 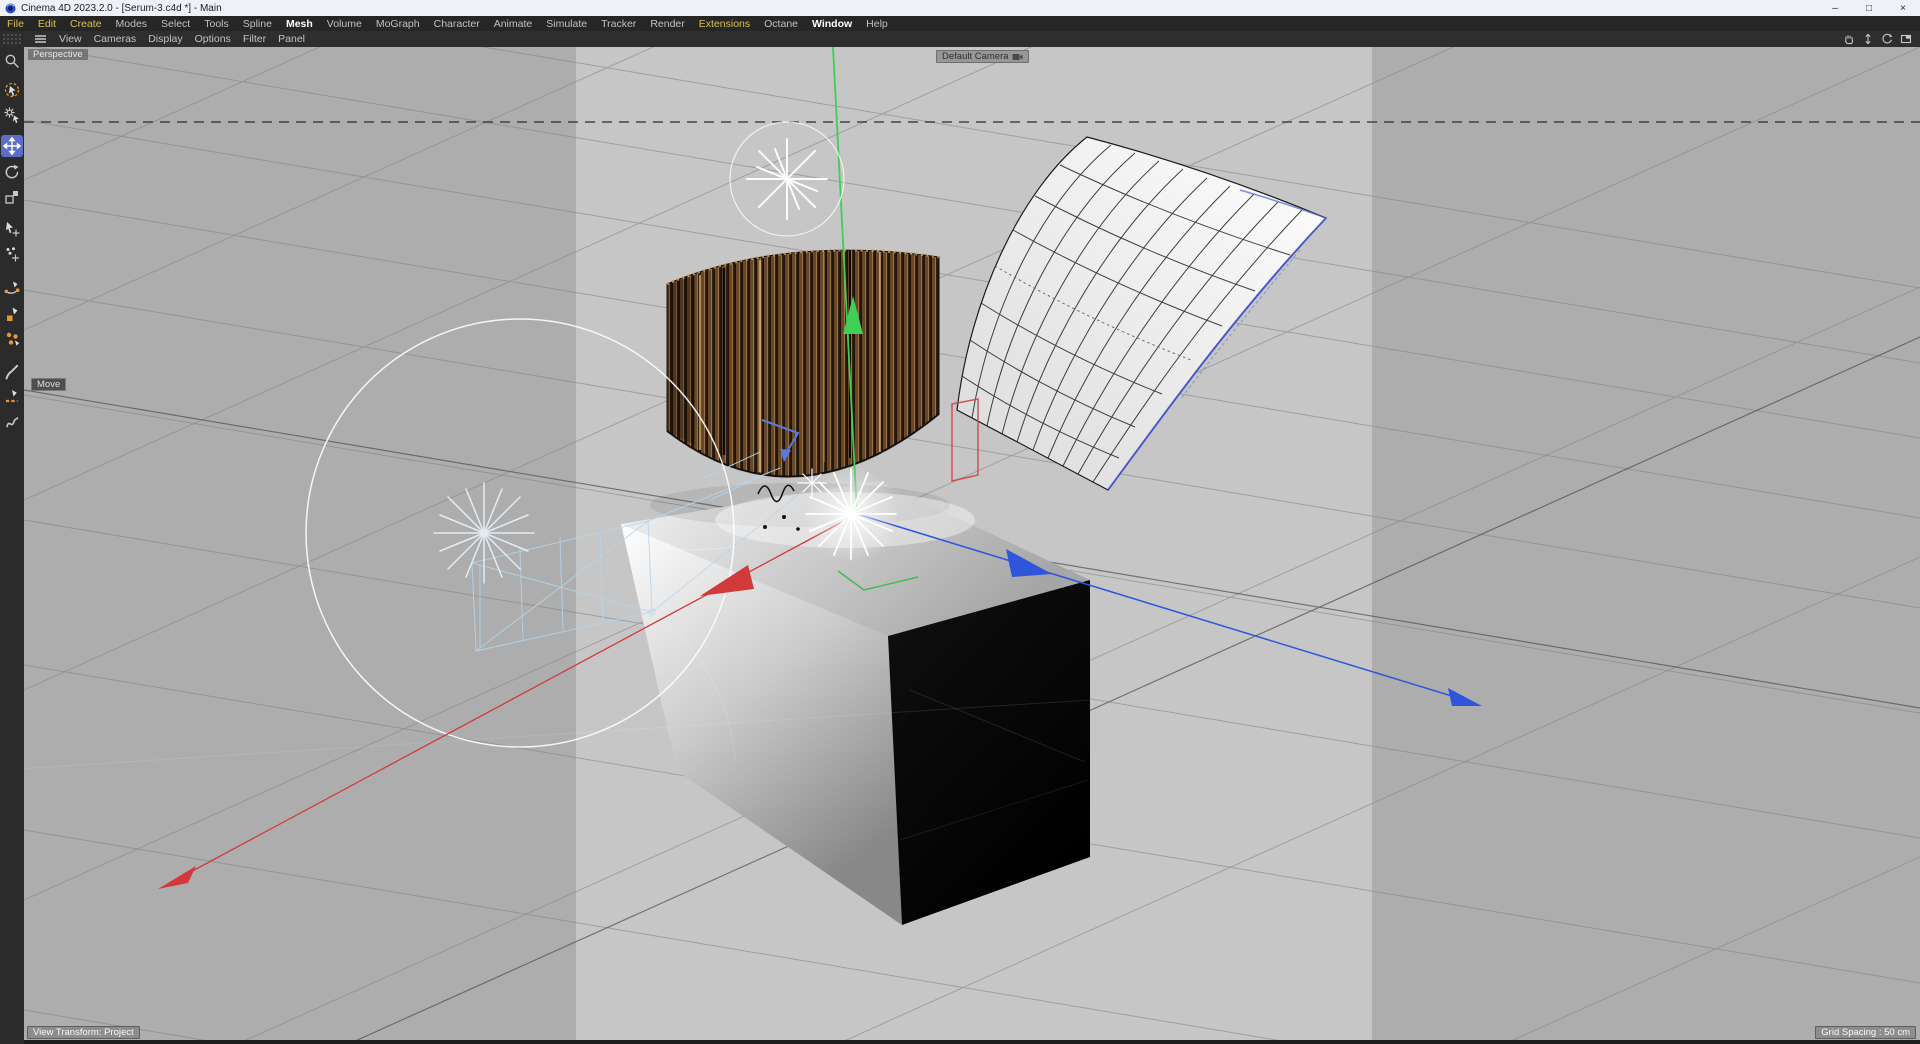 I want to click on stick-array-object, so click(x=803, y=363).